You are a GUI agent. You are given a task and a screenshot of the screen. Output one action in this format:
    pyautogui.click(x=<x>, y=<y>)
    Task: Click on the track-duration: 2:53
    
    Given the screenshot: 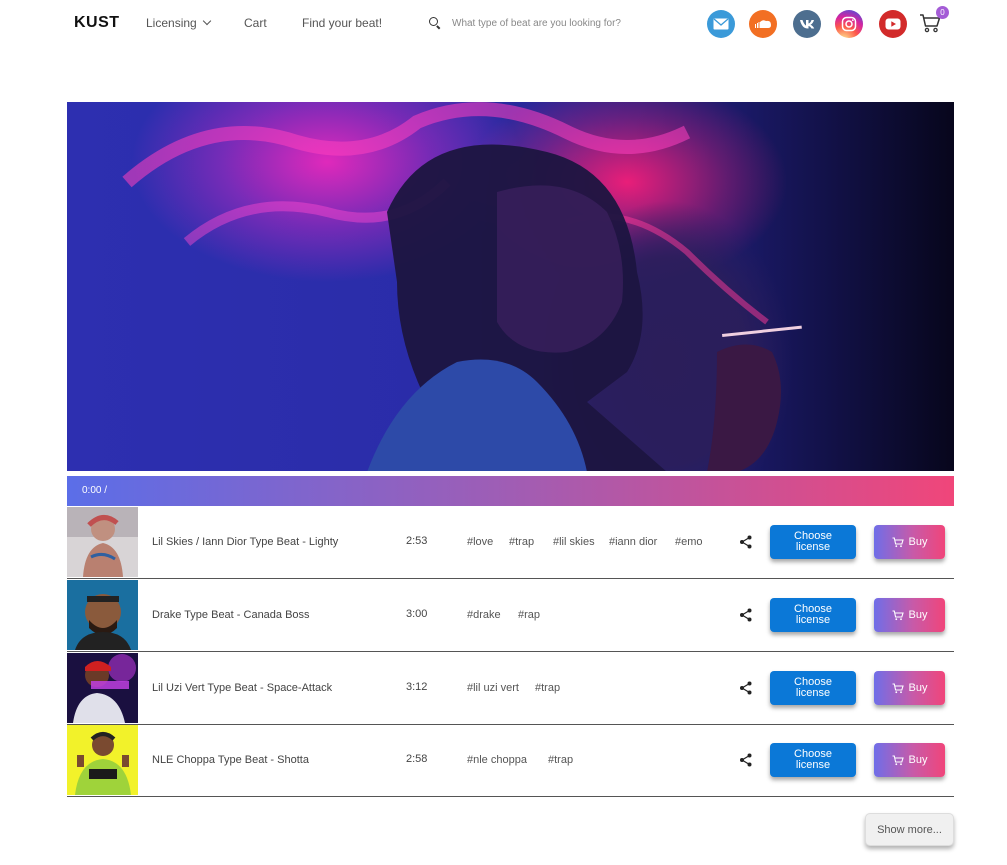 What is the action you would take?
    pyautogui.click(x=417, y=541)
    